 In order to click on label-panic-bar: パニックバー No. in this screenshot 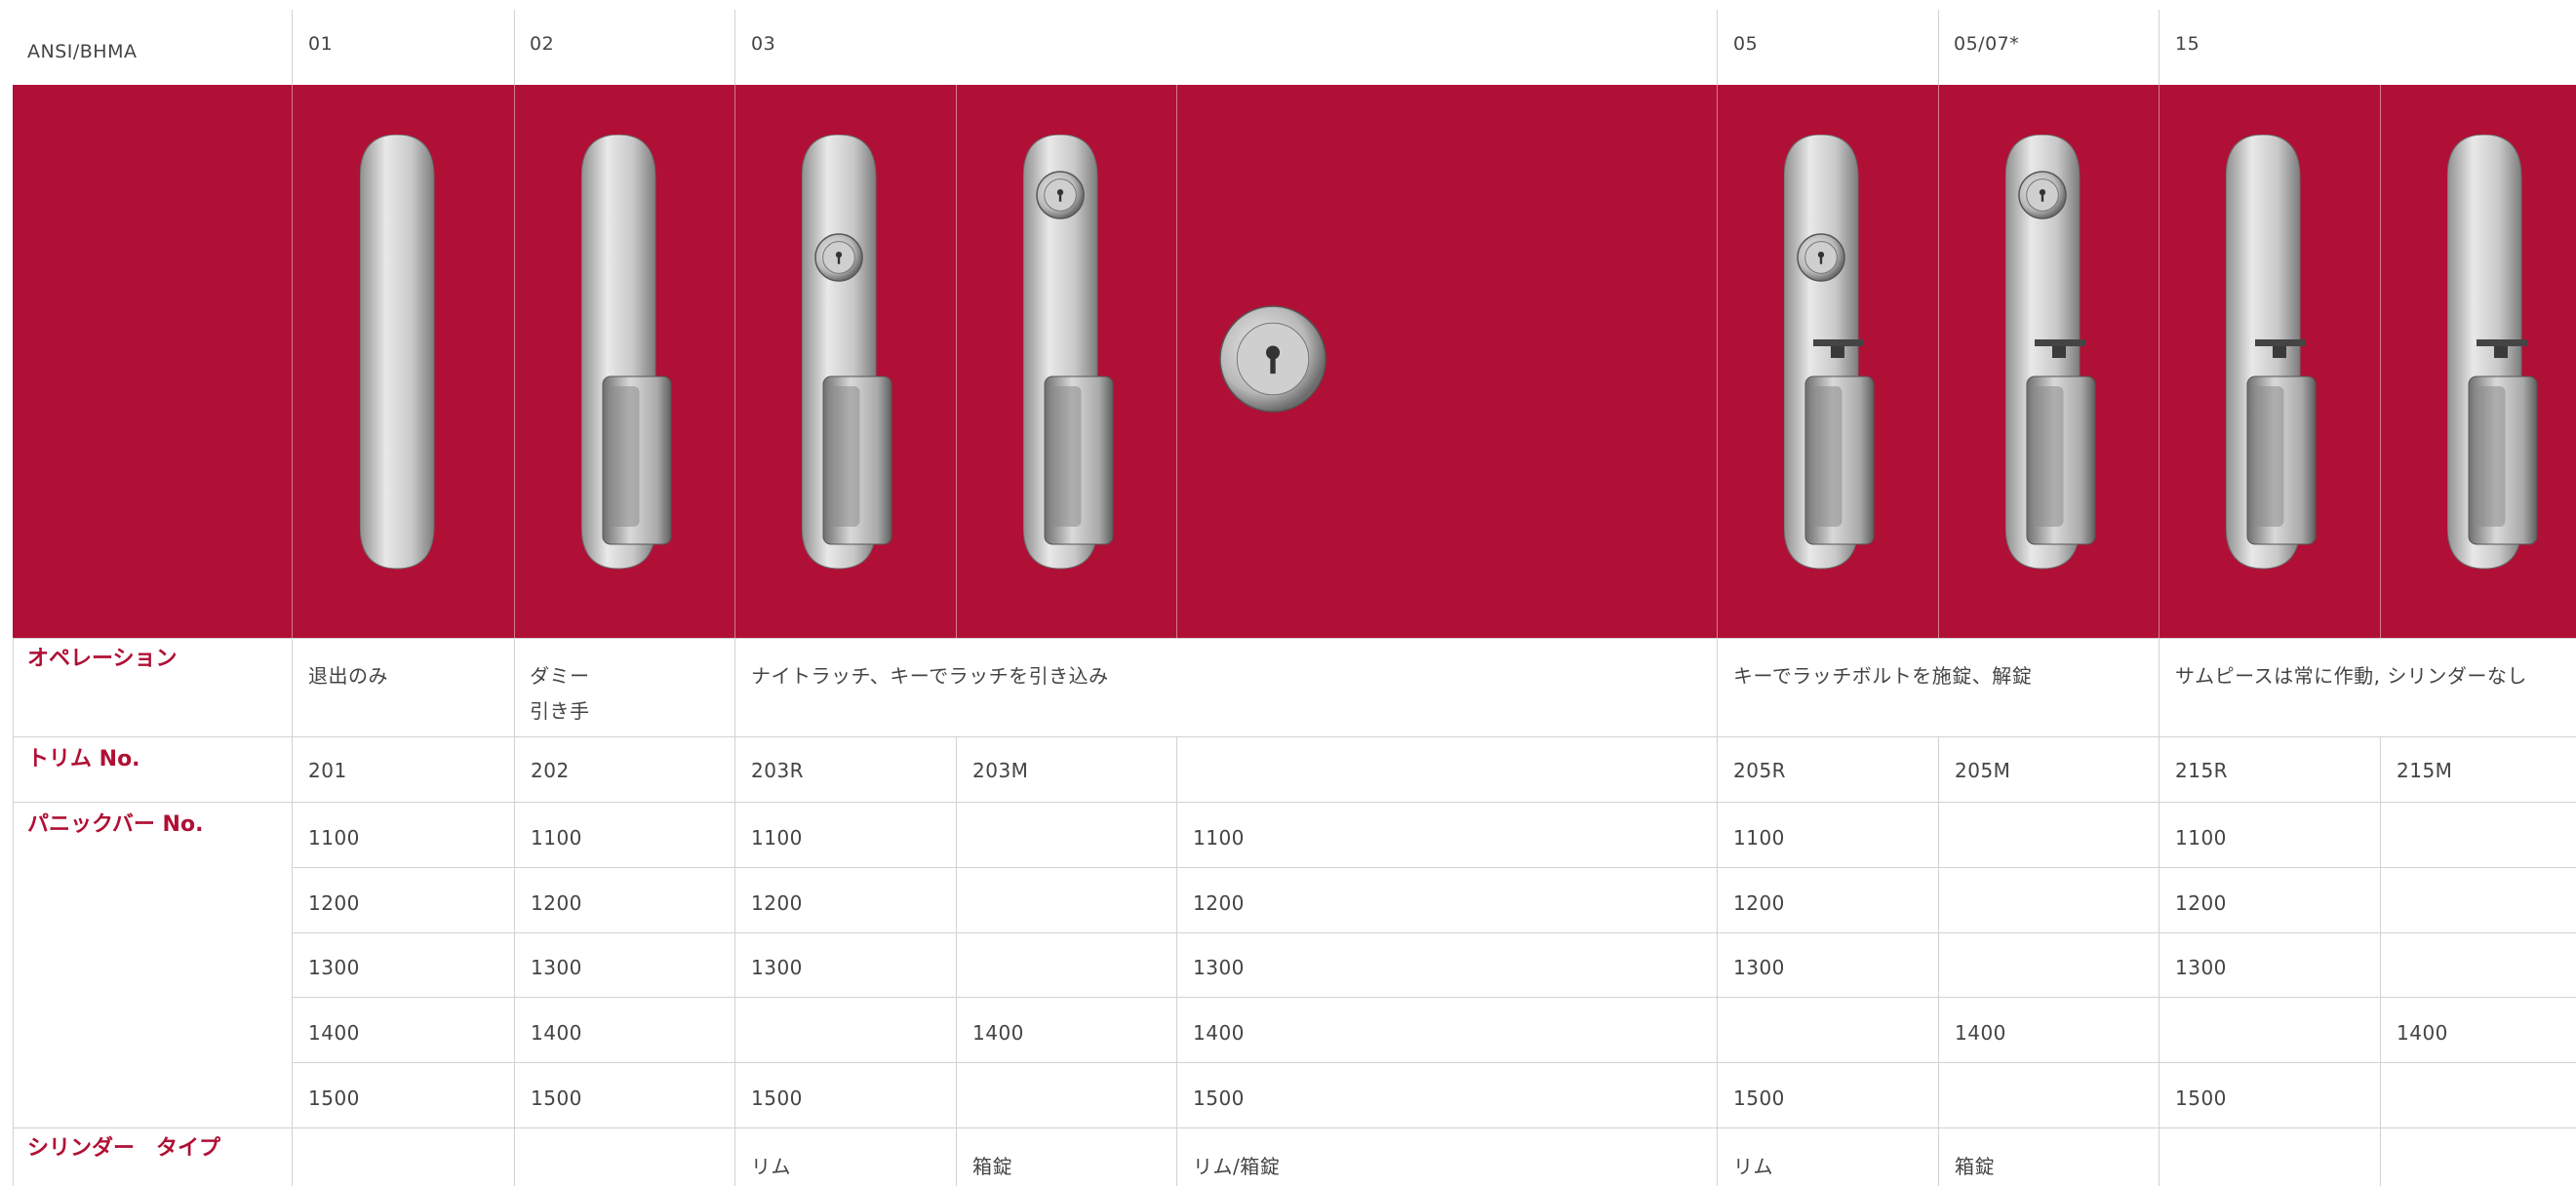, I will do `click(115, 824)`.